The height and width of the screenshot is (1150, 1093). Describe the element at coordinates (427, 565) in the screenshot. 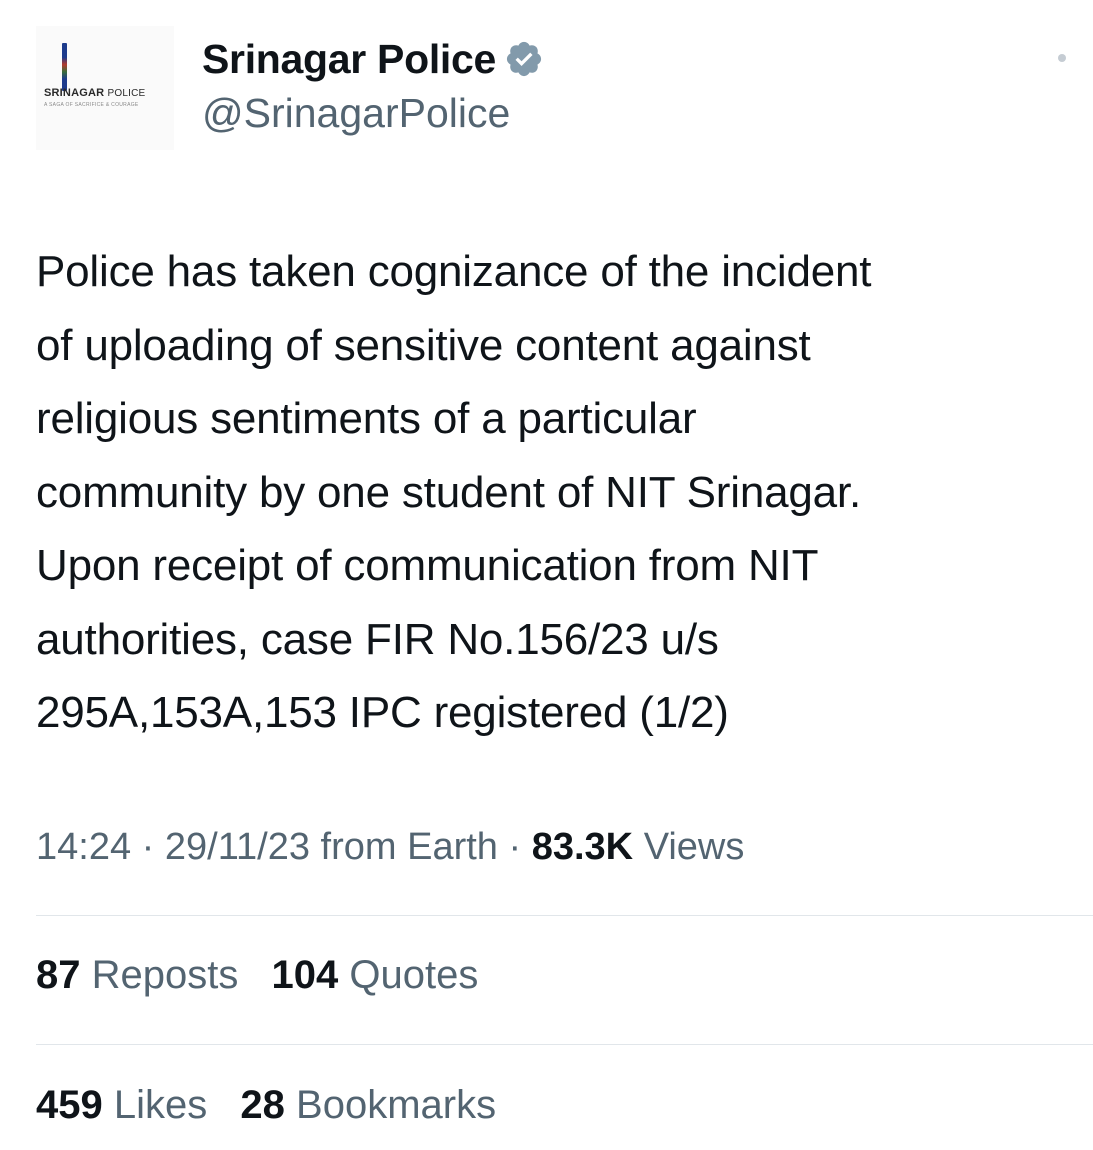

I see `tweet-line: Upon receipt of communication from NIT` at that location.